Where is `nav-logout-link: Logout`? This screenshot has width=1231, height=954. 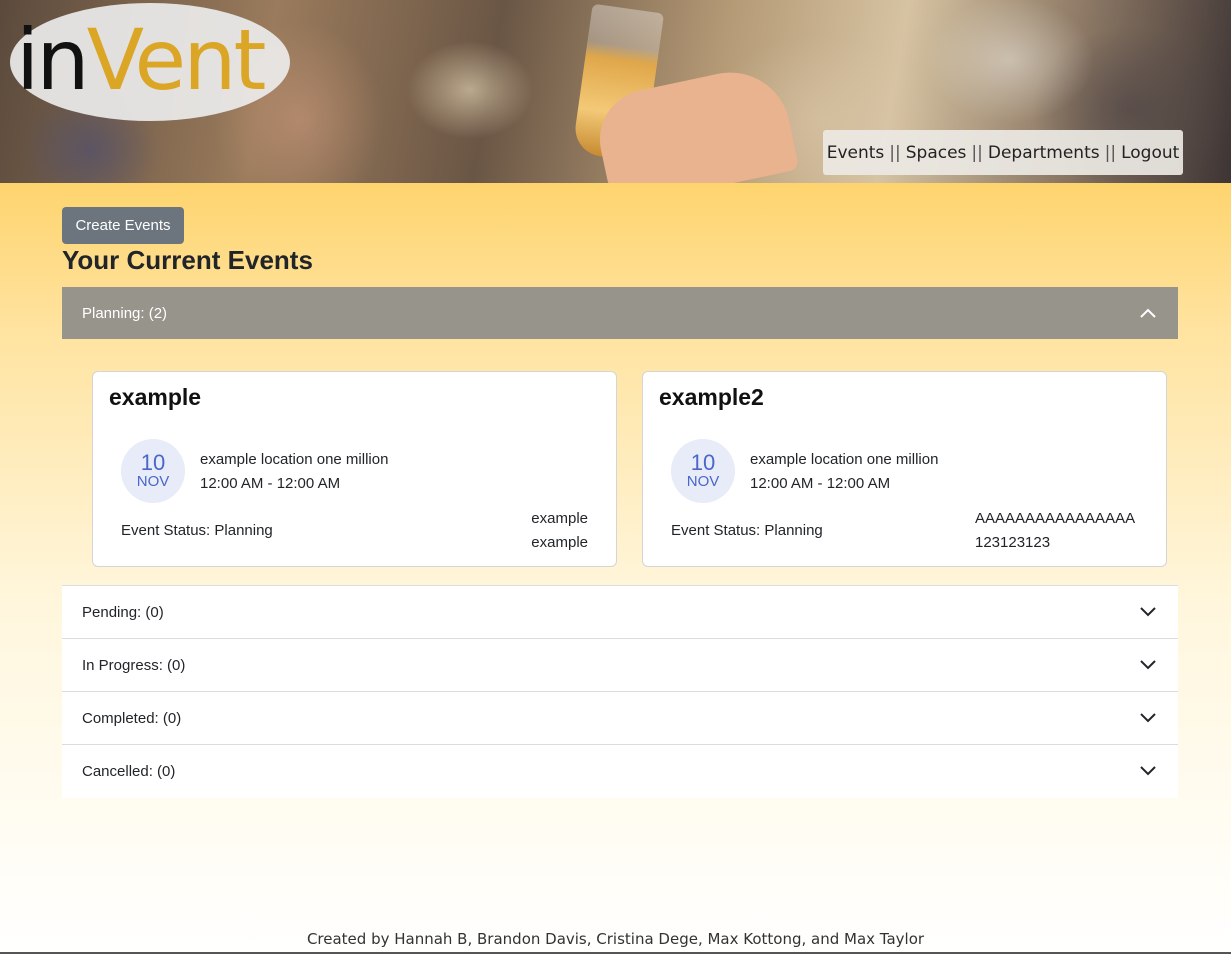 nav-logout-link: Logout is located at coordinates (1150, 153).